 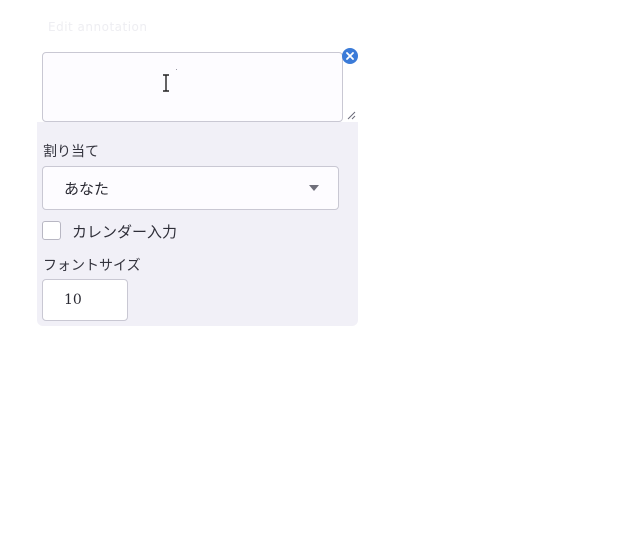 What do you see at coordinates (98, 27) in the screenshot?
I see `editor-title: Edit annotation` at bounding box center [98, 27].